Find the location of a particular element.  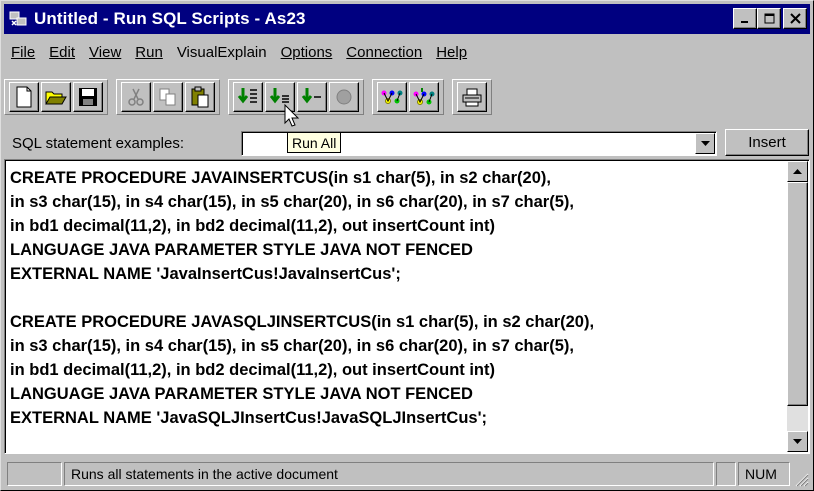

copy-icon is located at coordinates (167, 97).